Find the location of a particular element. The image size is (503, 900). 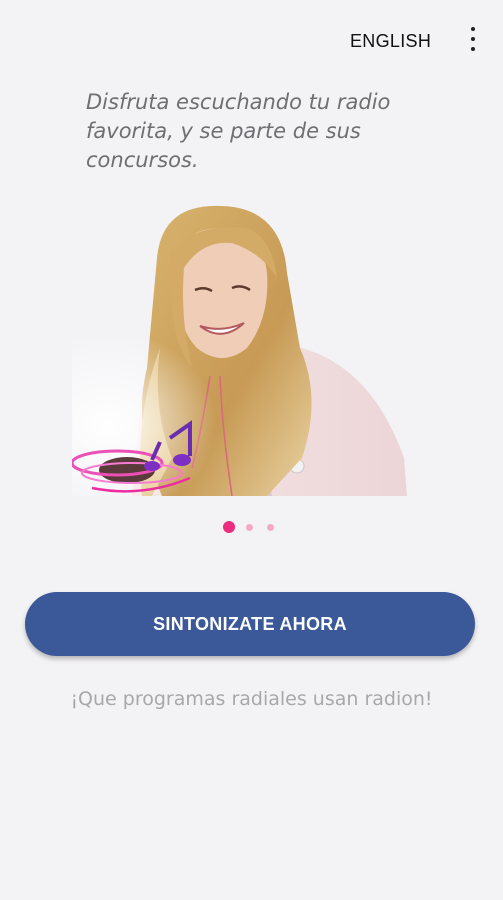

onboarding-pager is located at coordinates (251, 527).